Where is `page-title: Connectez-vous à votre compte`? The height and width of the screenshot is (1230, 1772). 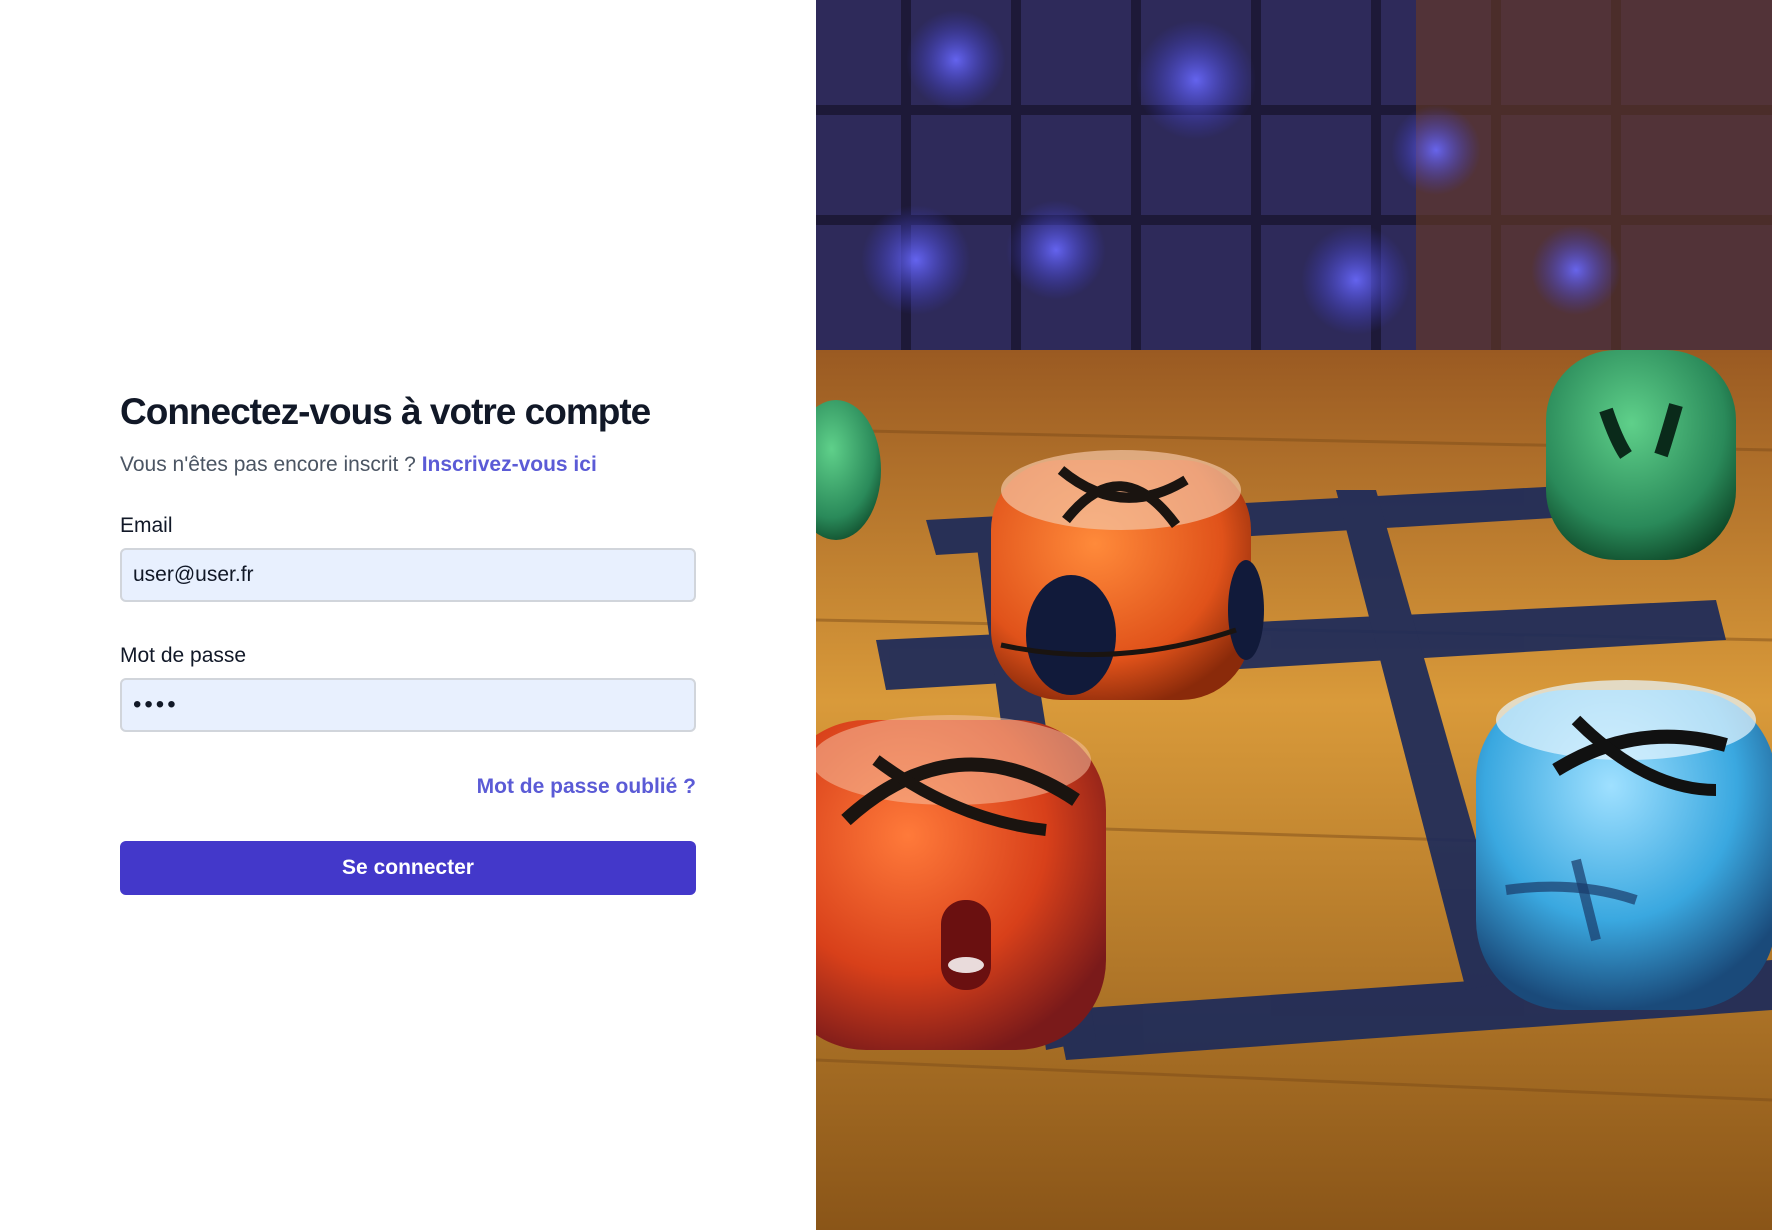 page-title: Connectez-vous à votre compte is located at coordinates (385, 411).